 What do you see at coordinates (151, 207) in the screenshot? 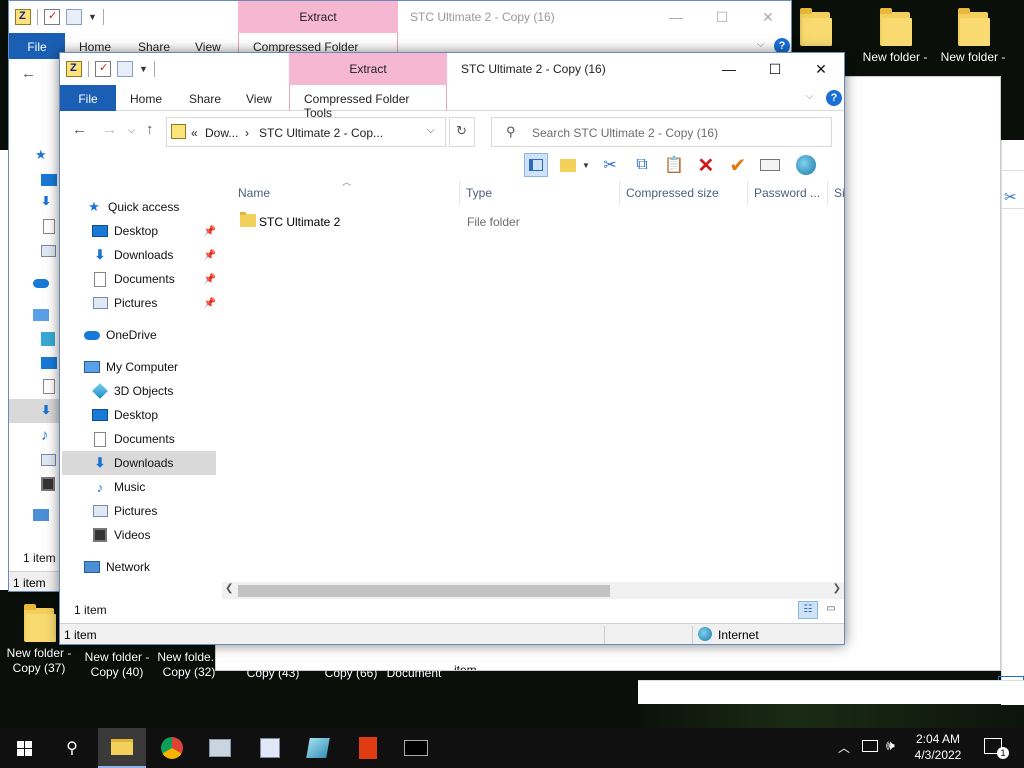
I see `nav-quick-access: ★ Quick access` at bounding box center [151, 207].